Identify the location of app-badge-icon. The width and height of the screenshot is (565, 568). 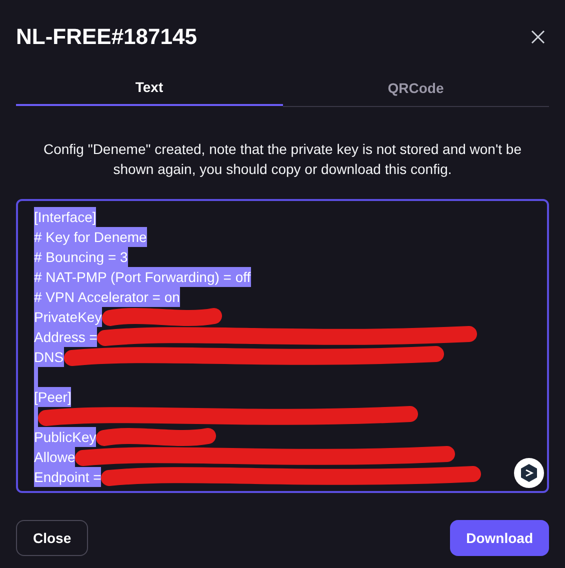
(529, 473).